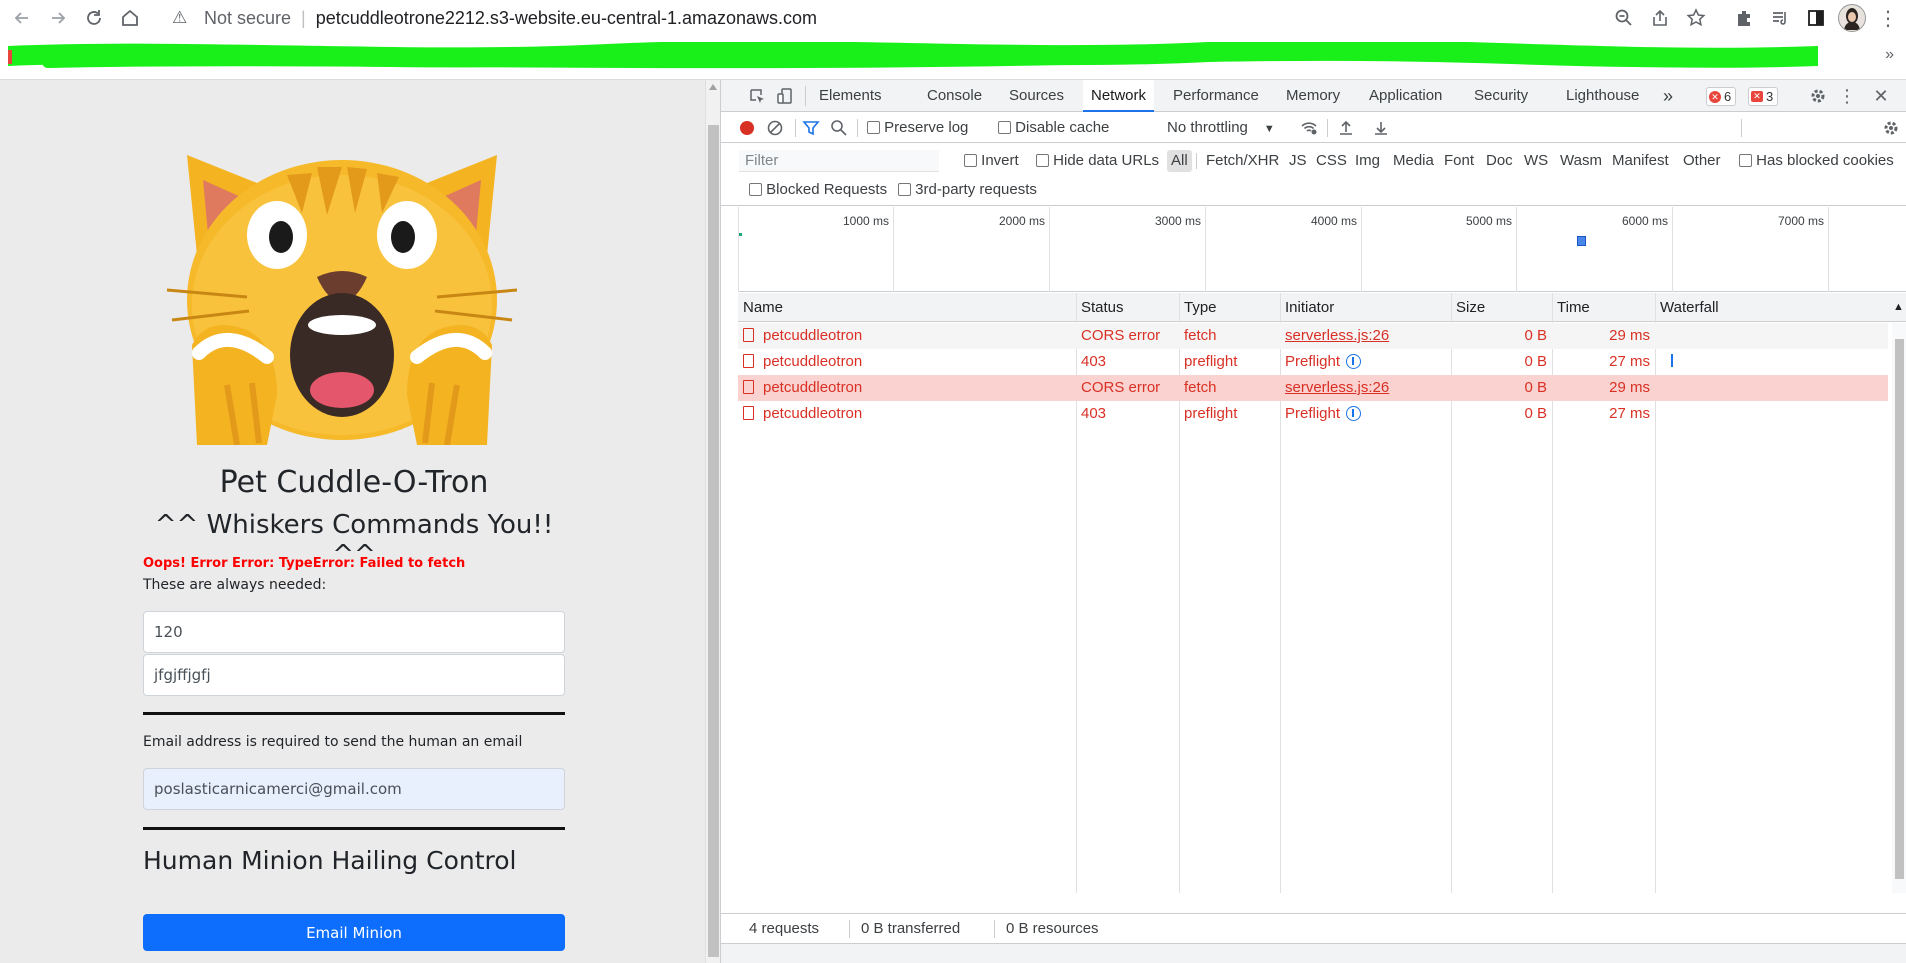 This screenshot has width=1906, height=963. Describe the element at coordinates (1468, 307) in the screenshot. I see `column-header-size: Size` at that location.